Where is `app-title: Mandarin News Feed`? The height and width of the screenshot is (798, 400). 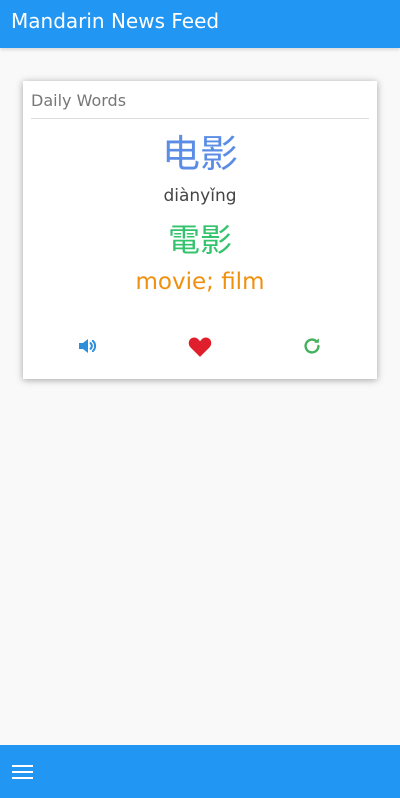
app-title: Mandarin News Feed is located at coordinates (115, 21).